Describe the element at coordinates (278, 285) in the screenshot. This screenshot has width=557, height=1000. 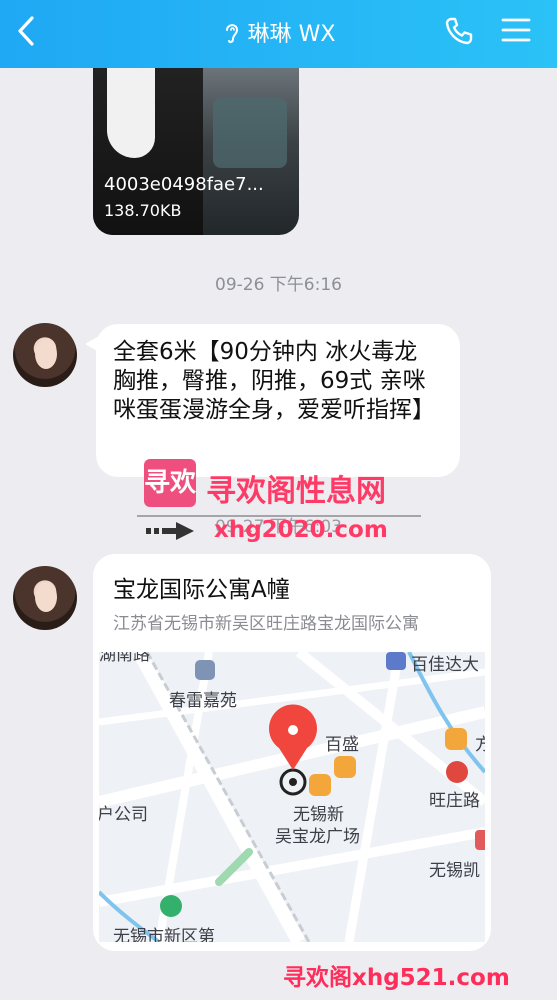
I see `message-timestamp: 09-26 下午6:16` at that location.